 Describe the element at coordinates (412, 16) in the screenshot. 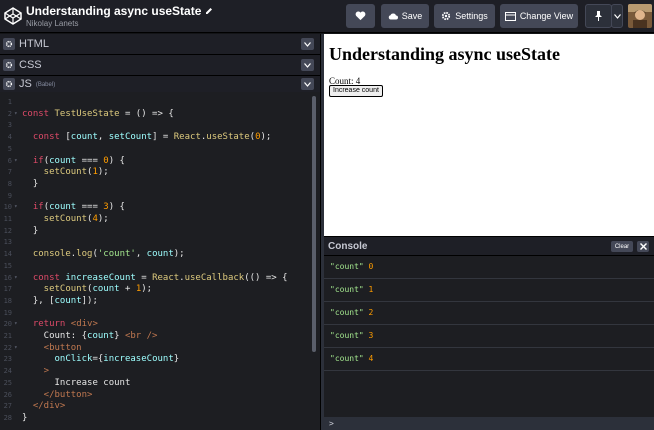

I see `save-button-label: Save` at that location.